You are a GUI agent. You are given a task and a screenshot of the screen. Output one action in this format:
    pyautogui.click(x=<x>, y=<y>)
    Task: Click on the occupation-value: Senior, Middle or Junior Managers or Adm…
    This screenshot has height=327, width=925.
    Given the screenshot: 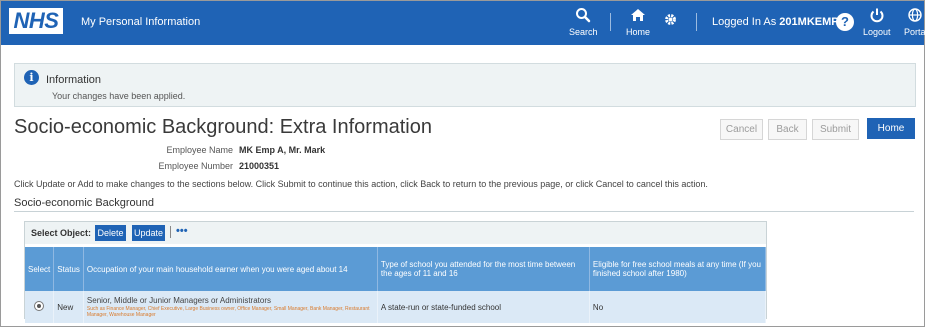 What is the action you would take?
    pyautogui.click(x=179, y=300)
    